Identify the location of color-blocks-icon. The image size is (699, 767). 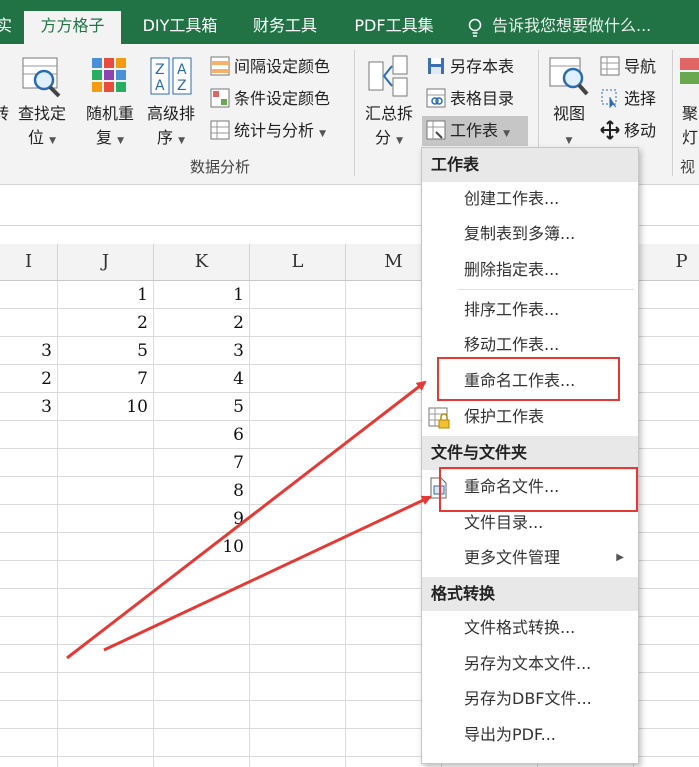
(109, 75).